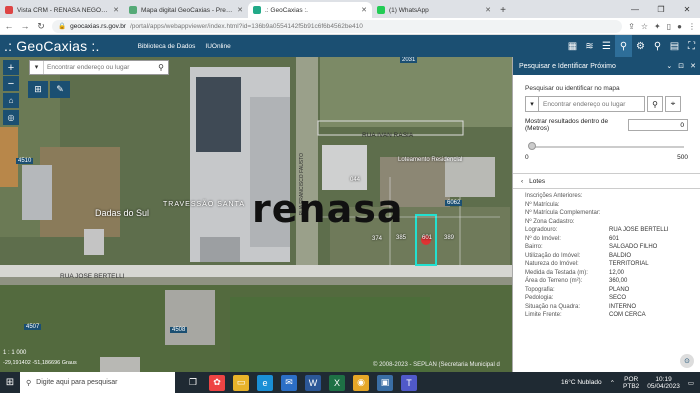  I want to click on legend-icon: ☰, so click(606, 46).